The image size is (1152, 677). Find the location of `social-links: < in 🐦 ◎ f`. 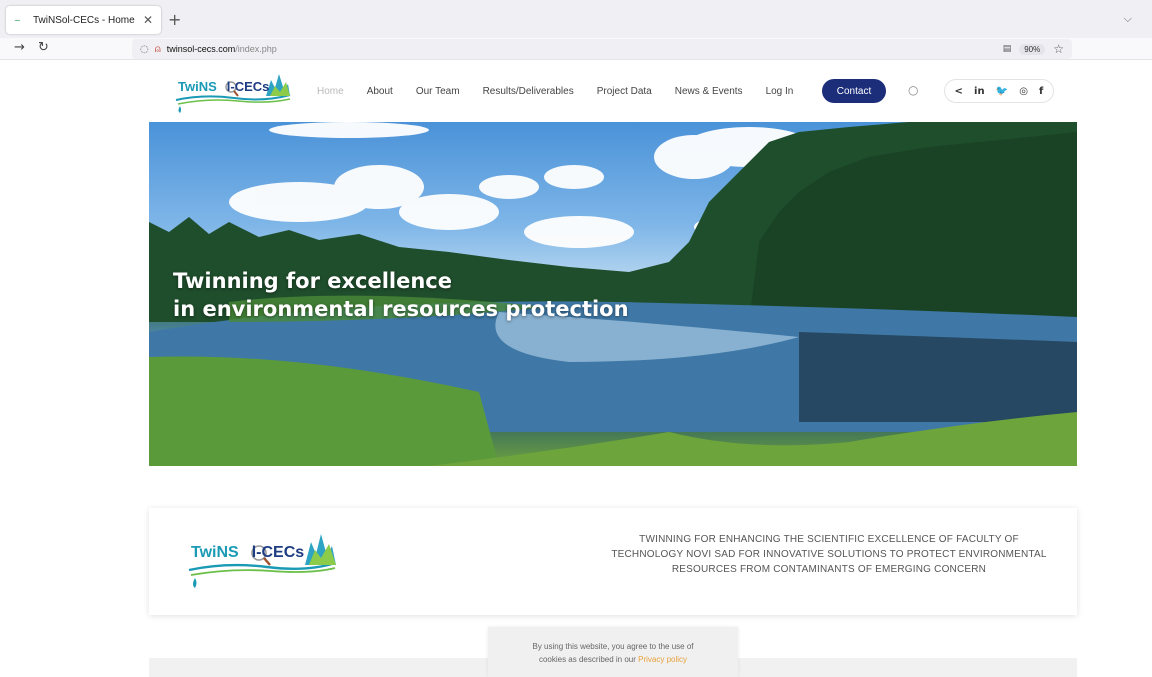

social-links: < in 🐦 ◎ f is located at coordinates (999, 91).